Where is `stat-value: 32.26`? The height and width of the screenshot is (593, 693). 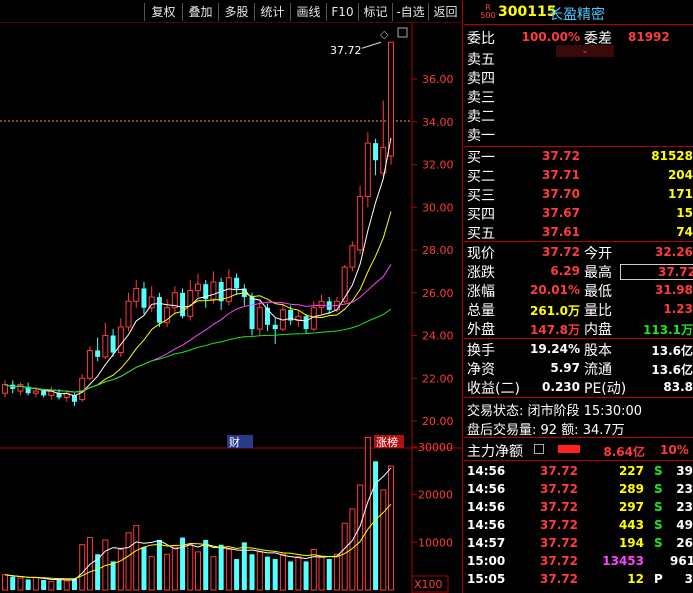
stat-value: 32.26 is located at coordinates (674, 252).